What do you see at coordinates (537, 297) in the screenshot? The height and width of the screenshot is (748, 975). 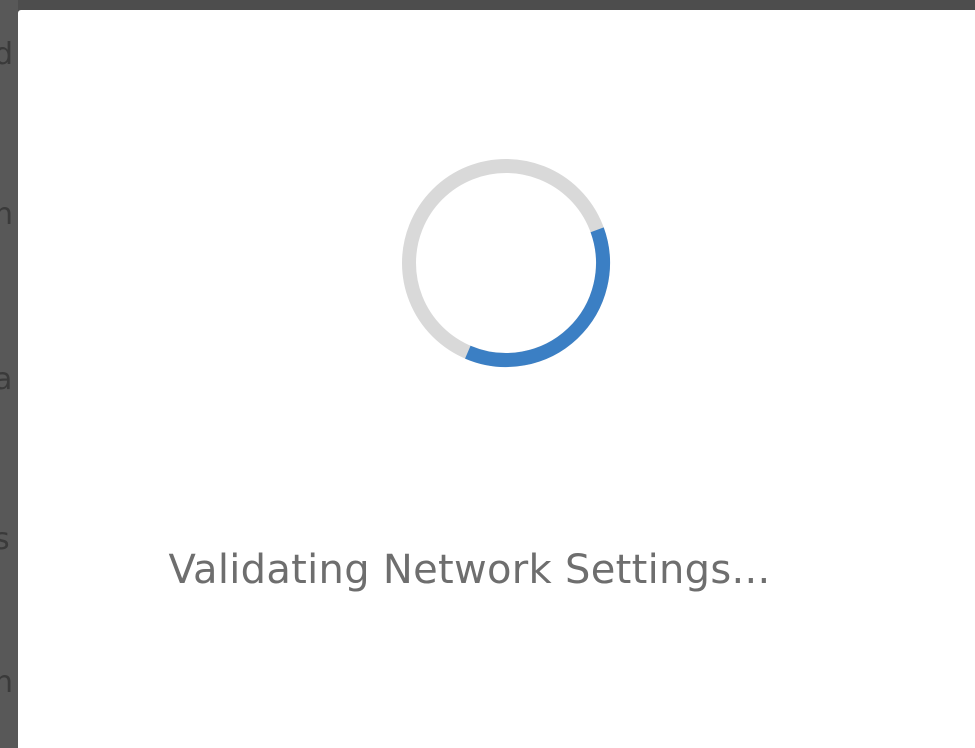 I see `spinner-arc` at bounding box center [537, 297].